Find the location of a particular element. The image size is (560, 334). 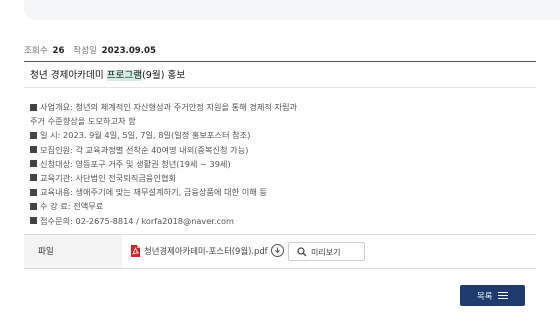

attachment-row: 파일 청년경제아카데미-포스터(9월).pdf 미리보기 is located at coordinates (280, 251).